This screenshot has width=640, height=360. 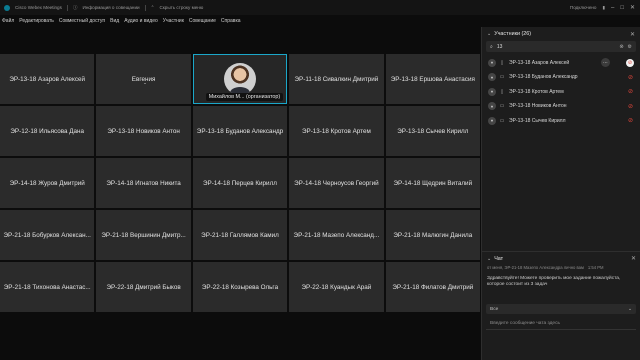 I want to click on list-item: ● ▭ ЭР-13-18 Новиков Антон ⊘, so click(x=561, y=106).